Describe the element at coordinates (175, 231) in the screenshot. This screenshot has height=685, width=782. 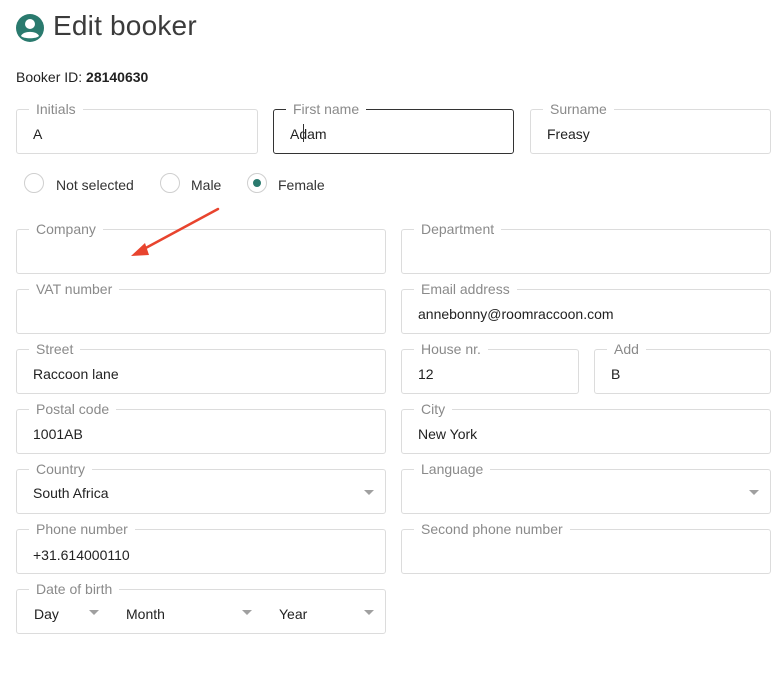
I see `annotation-arrow-icon` at that location.